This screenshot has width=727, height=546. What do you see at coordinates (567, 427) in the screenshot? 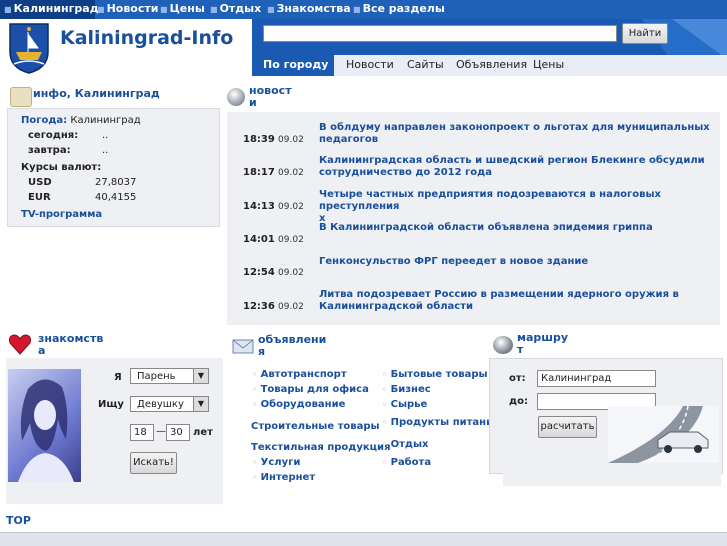
I see `calculate-route-button: расчитать` at bounding box center [567, 427].